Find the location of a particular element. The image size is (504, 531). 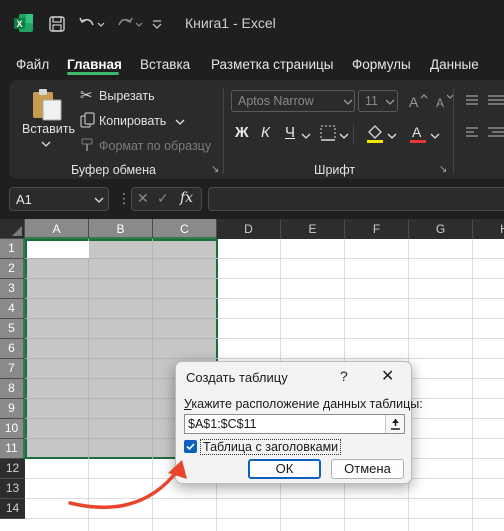

row-header-7: 7 is located at coordinates (12, 369).